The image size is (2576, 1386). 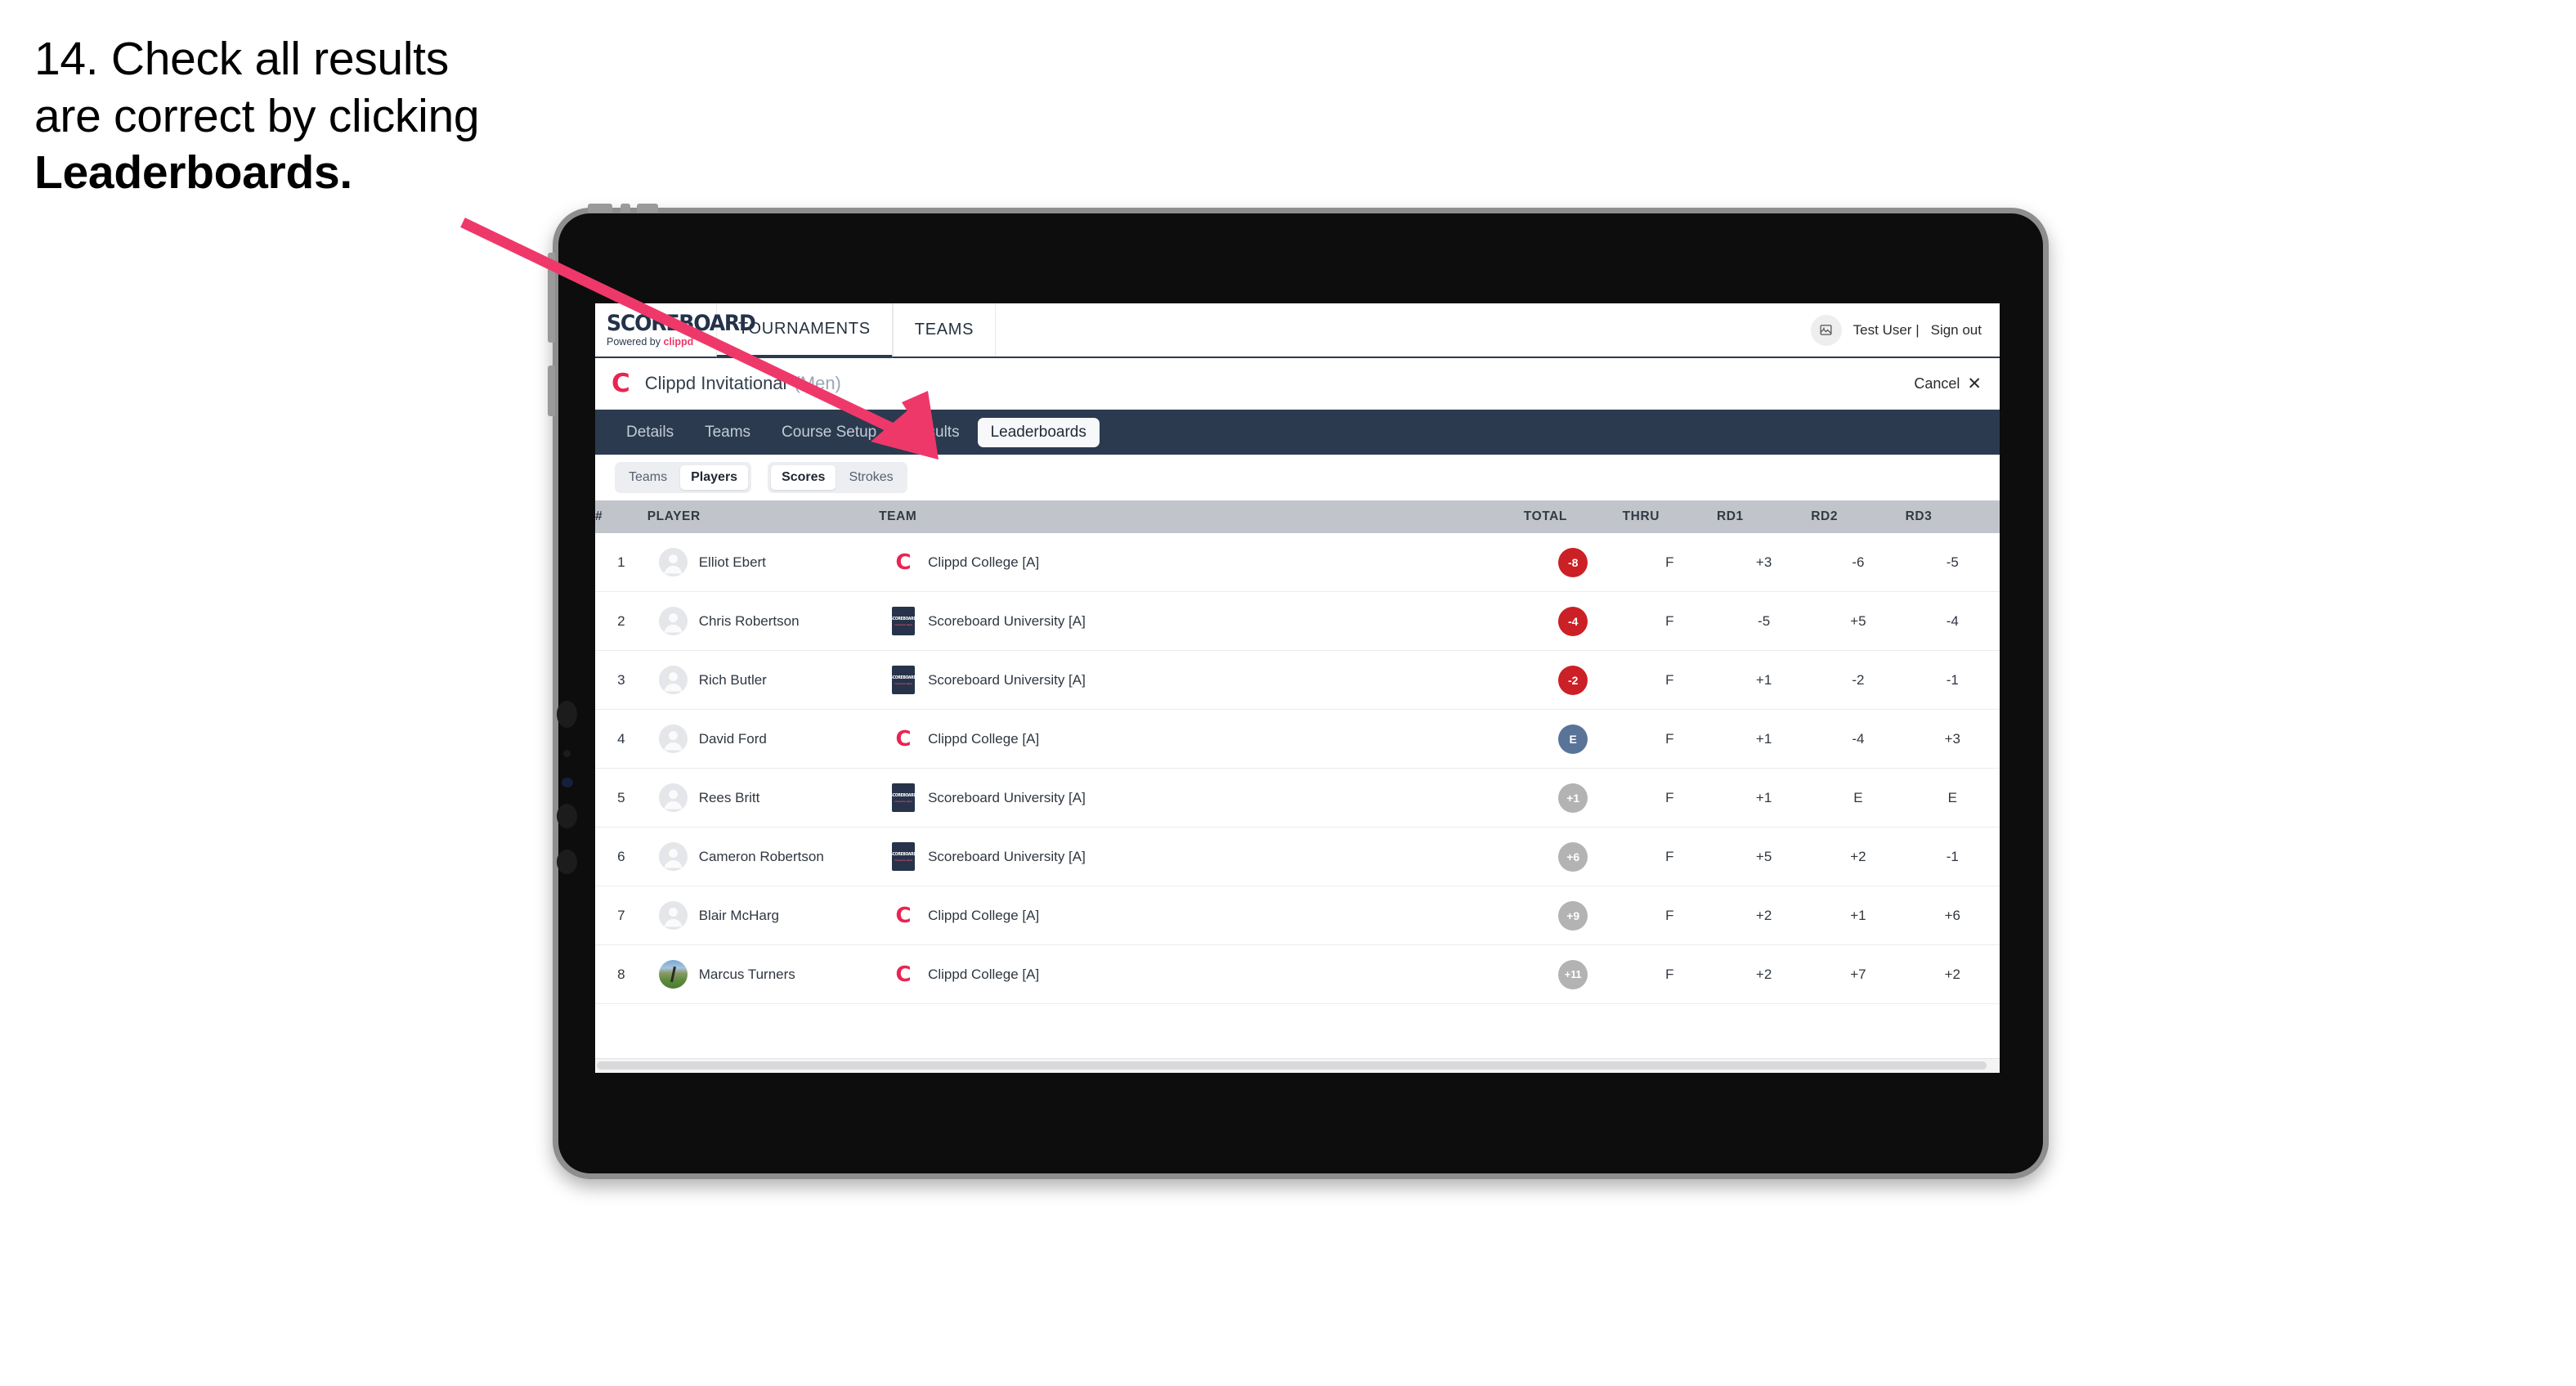 I want to click on player-name: Cameron Robertson, so click(x=761, y=856).